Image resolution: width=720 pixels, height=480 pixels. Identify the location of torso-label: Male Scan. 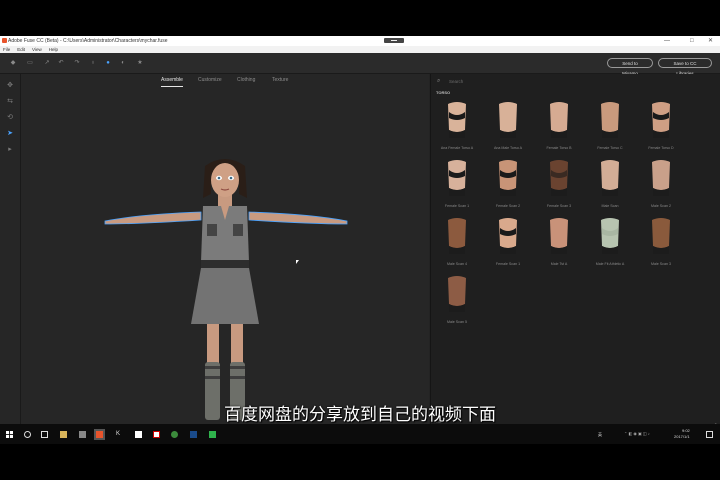
(610, 206).